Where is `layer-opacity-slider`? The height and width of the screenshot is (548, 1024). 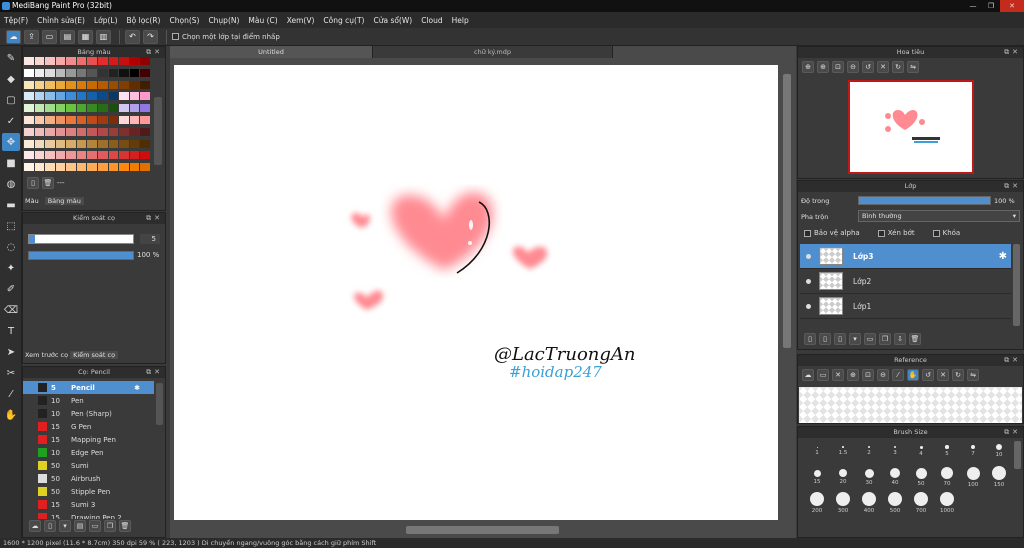 layer-opacity-slider is located at coordinates (924, 200).